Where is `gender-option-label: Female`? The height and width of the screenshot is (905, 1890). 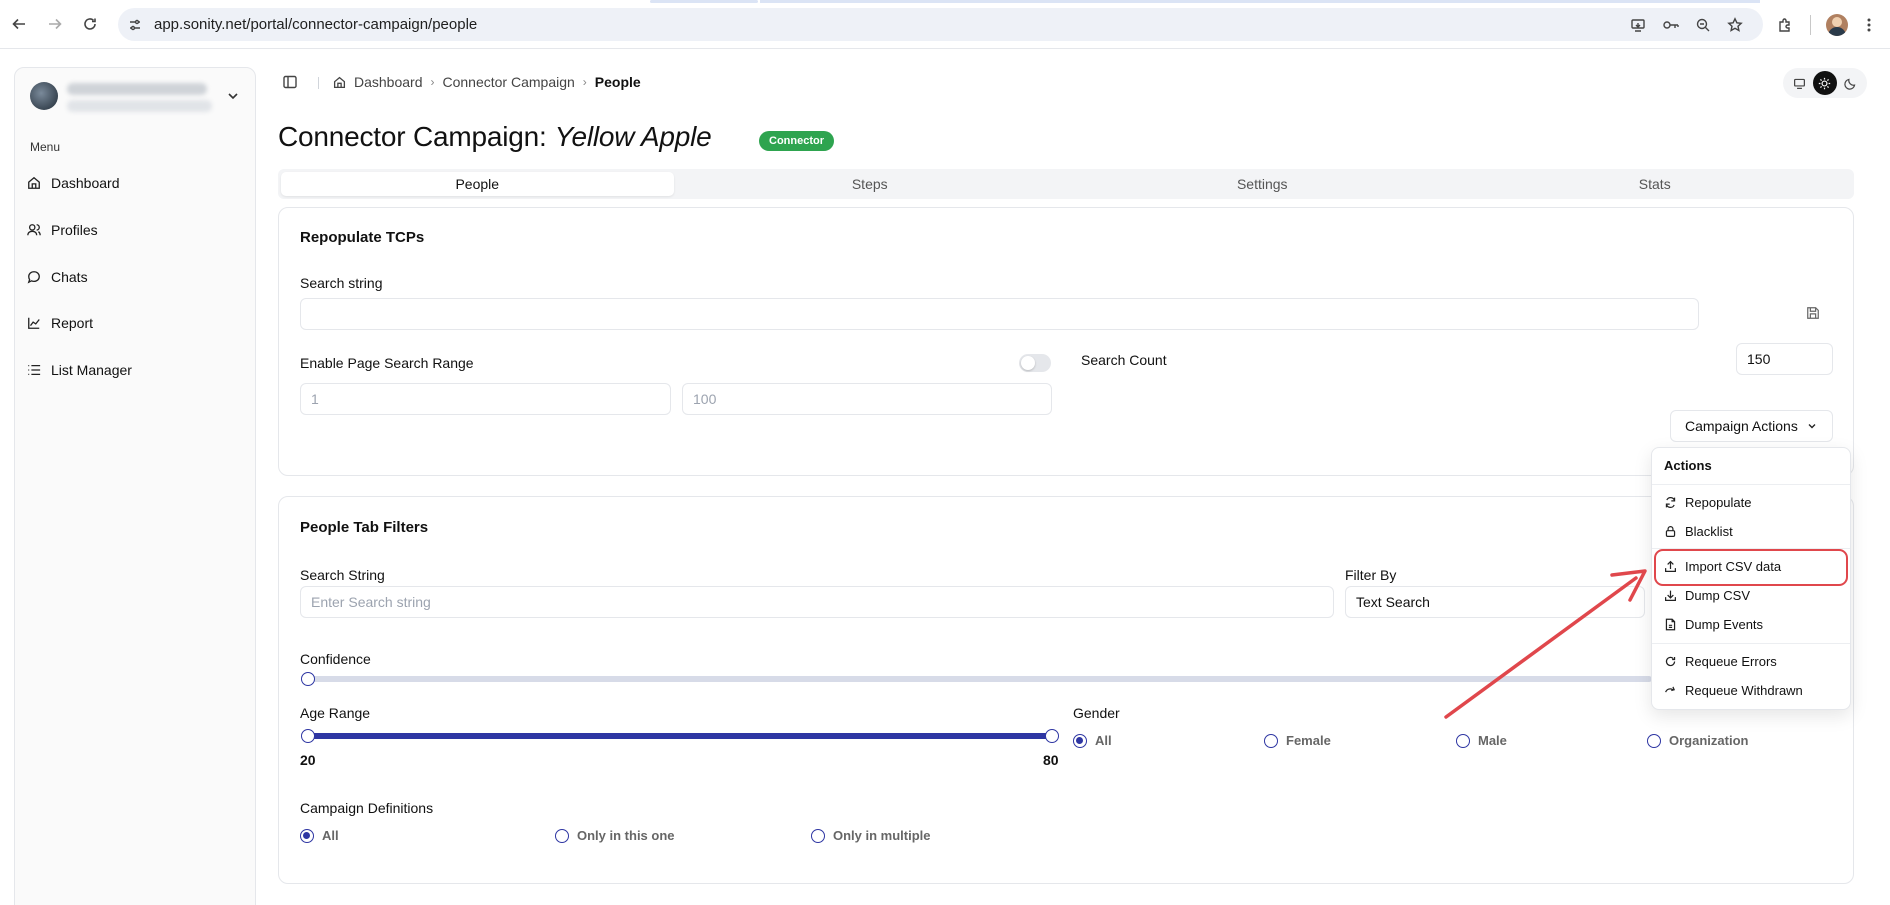 gender-option-label: Female is located at coordinates (1308, 740).